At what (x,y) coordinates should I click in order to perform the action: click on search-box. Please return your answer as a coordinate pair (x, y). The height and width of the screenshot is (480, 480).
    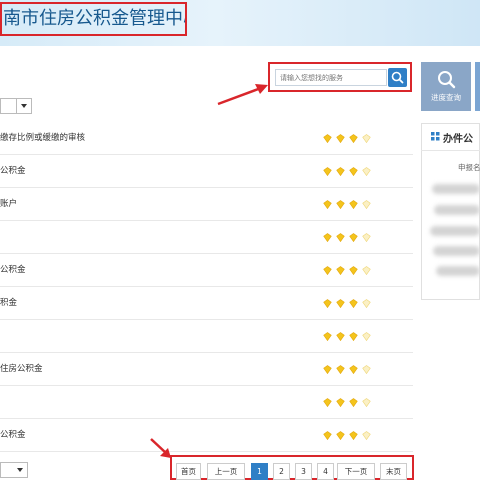
    Looking at the image, I should click on (340, 77).